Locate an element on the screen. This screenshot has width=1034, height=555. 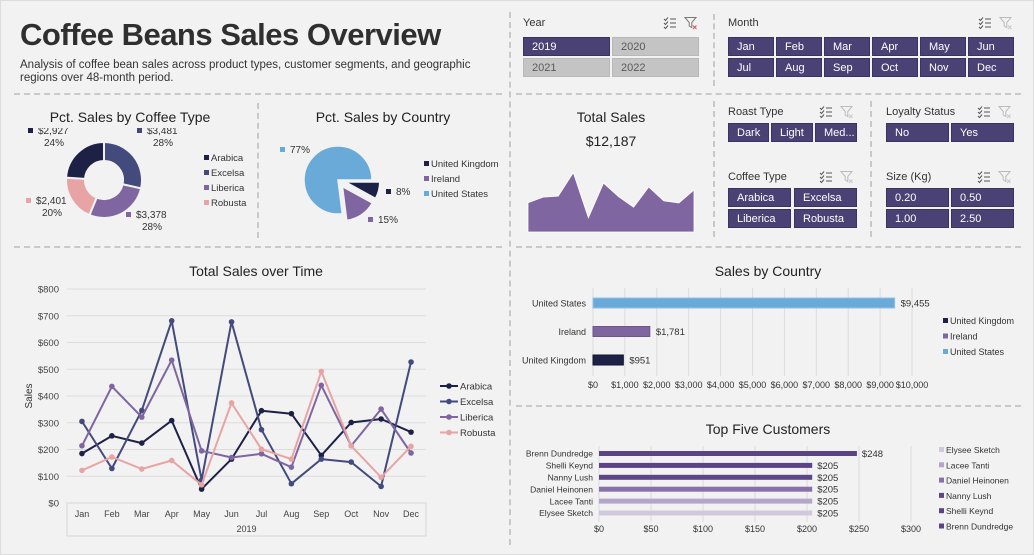
category-label: Shelli Keynd is located at coordinates (570, 466).